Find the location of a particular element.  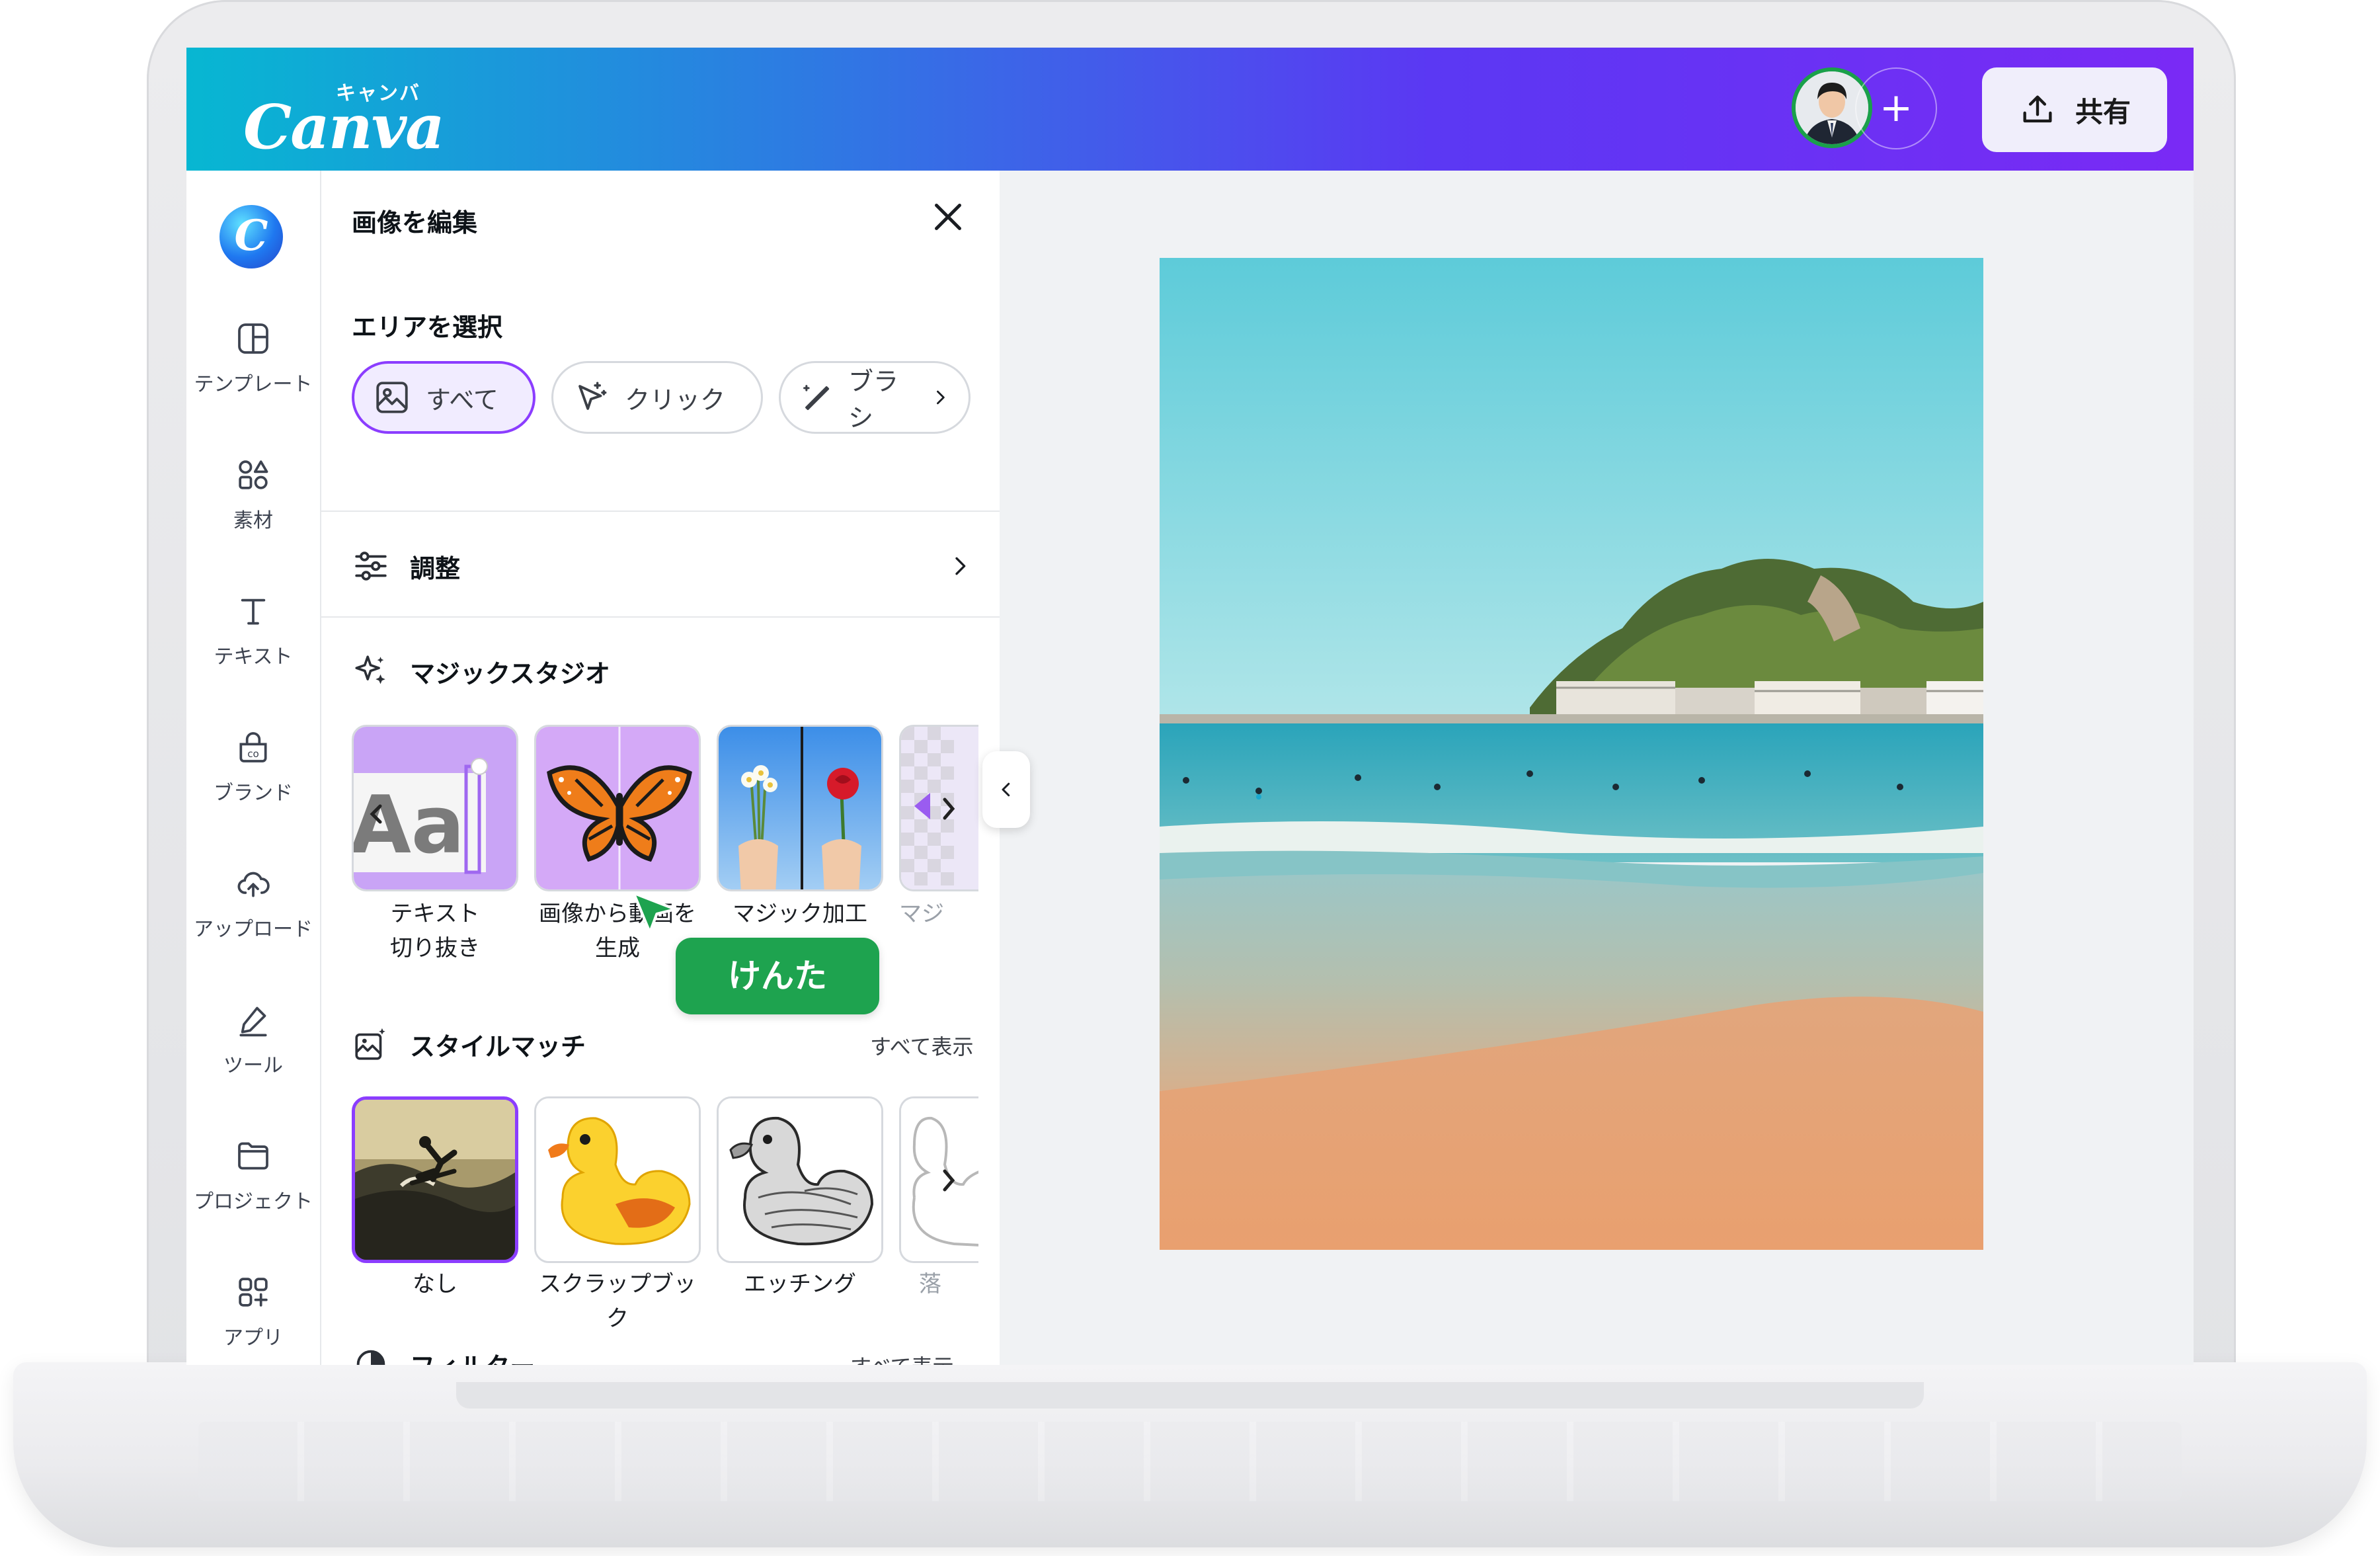

rail-label: プロジェクト is located at coordinates (253, 1201).